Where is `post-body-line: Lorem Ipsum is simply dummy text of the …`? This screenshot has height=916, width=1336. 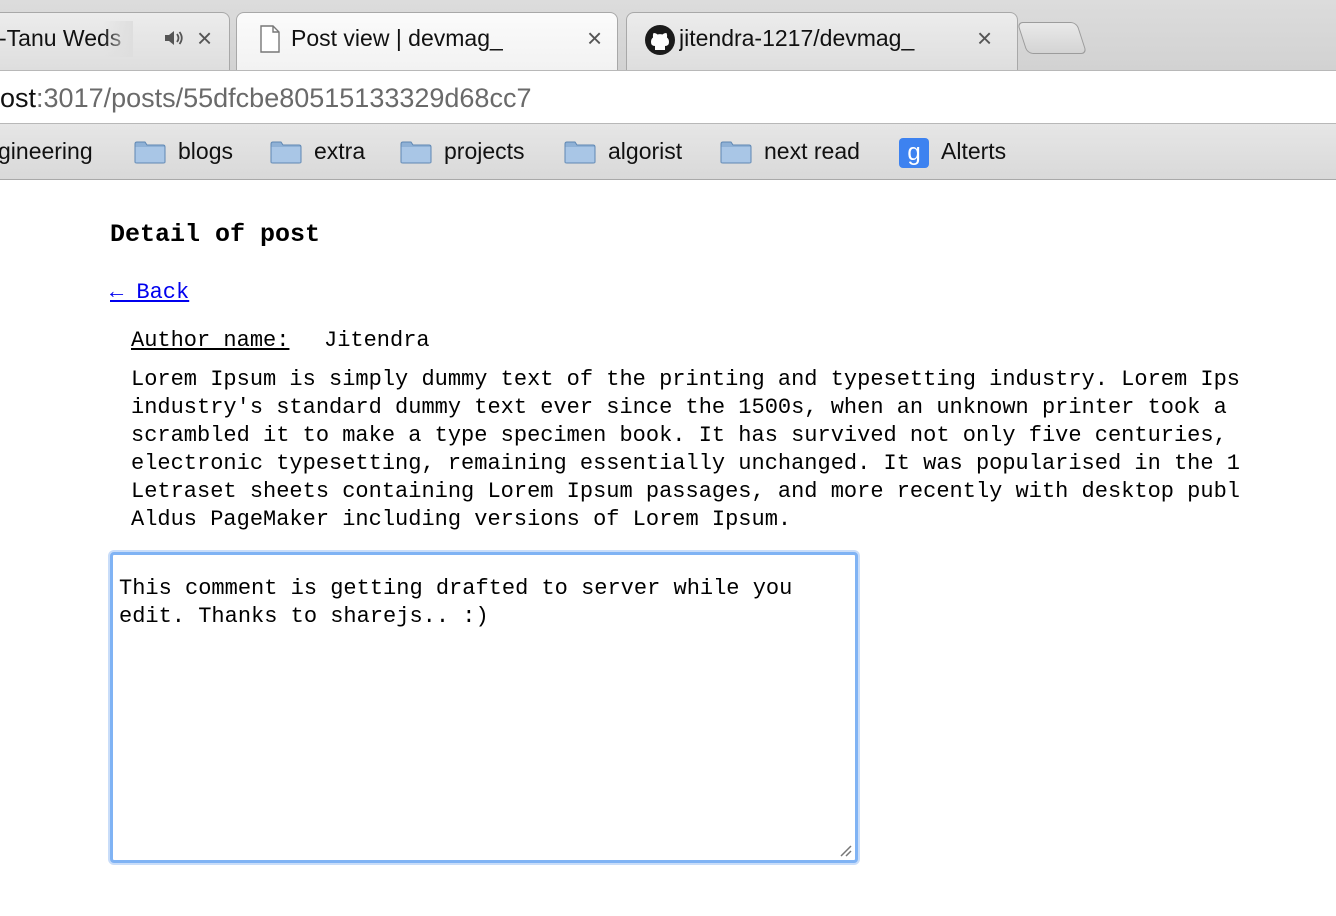 post-body-line: Lorem Ipsum is simply dummy text of the … is located at coordinates (685, 379).